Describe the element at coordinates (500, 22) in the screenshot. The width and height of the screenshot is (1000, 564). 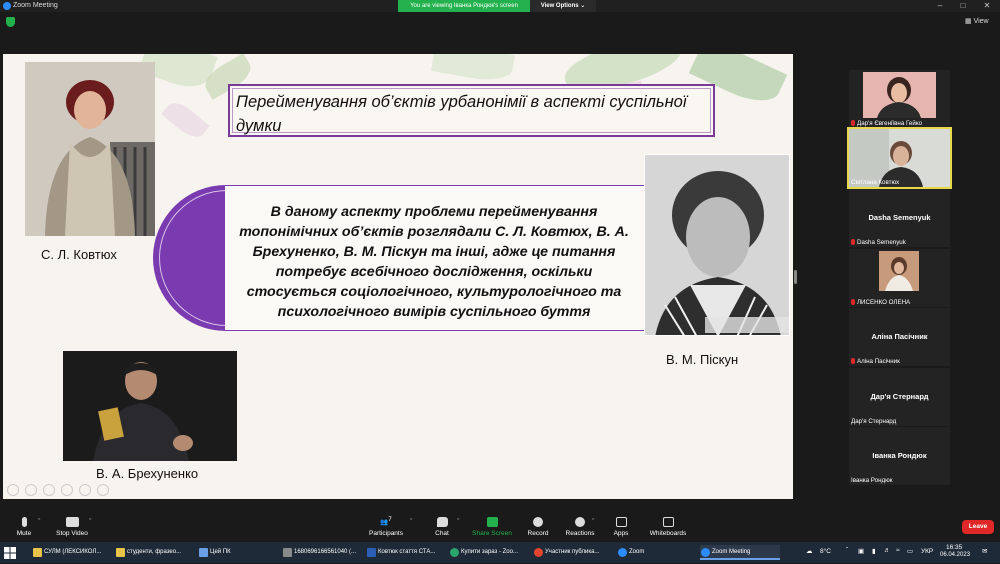
I see `top-strip` at that location.